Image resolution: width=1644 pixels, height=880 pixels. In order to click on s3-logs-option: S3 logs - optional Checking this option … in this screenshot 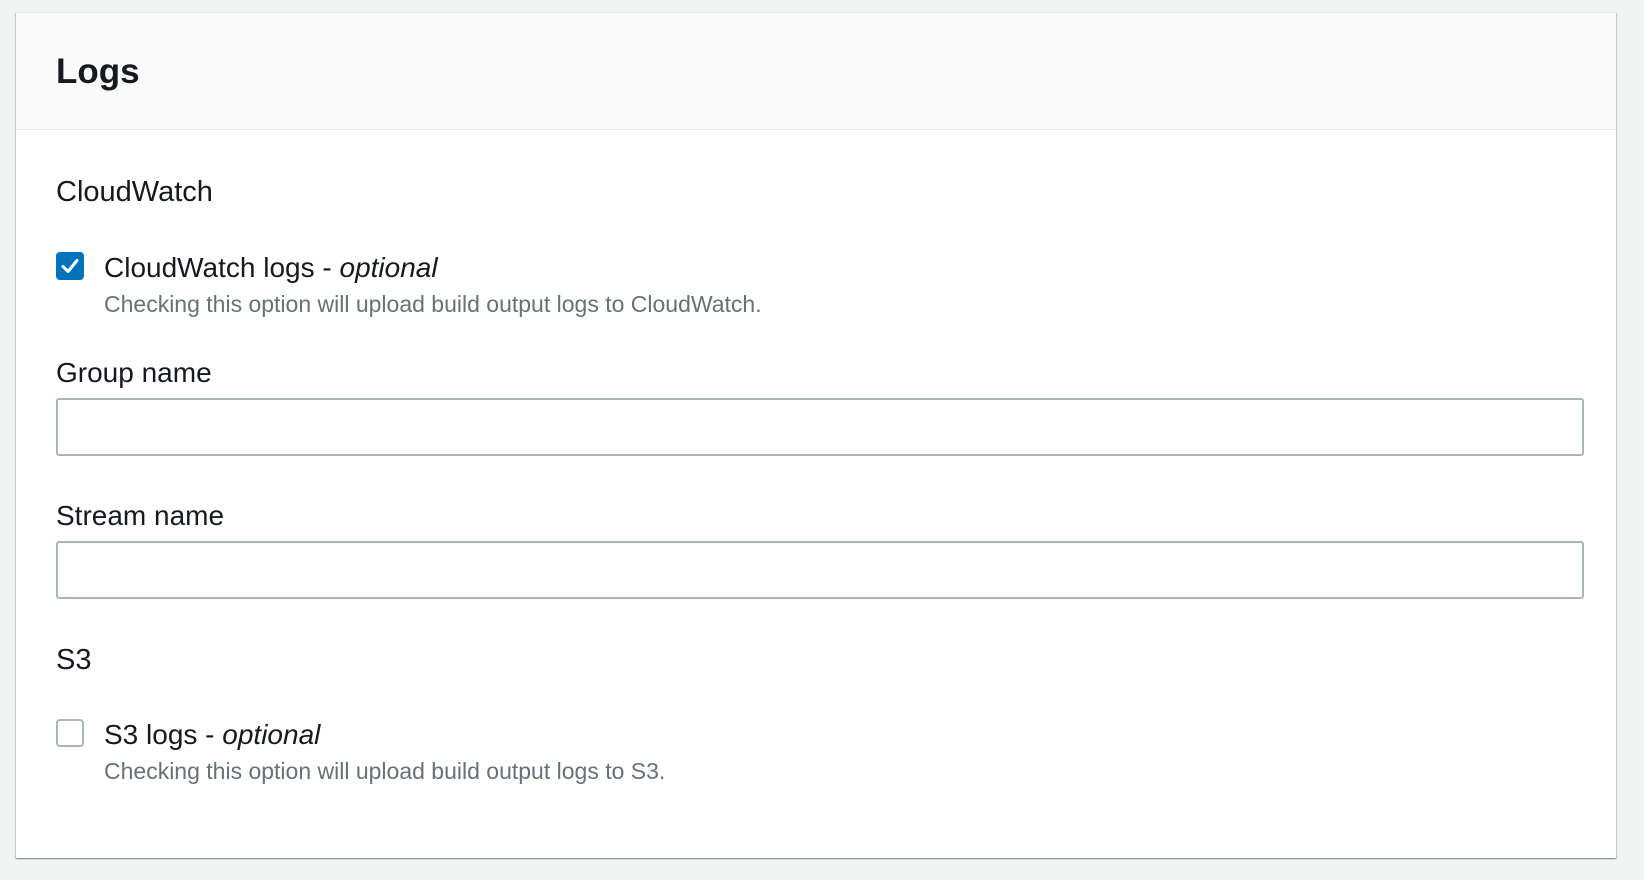, I will do `click(360, 751)`.